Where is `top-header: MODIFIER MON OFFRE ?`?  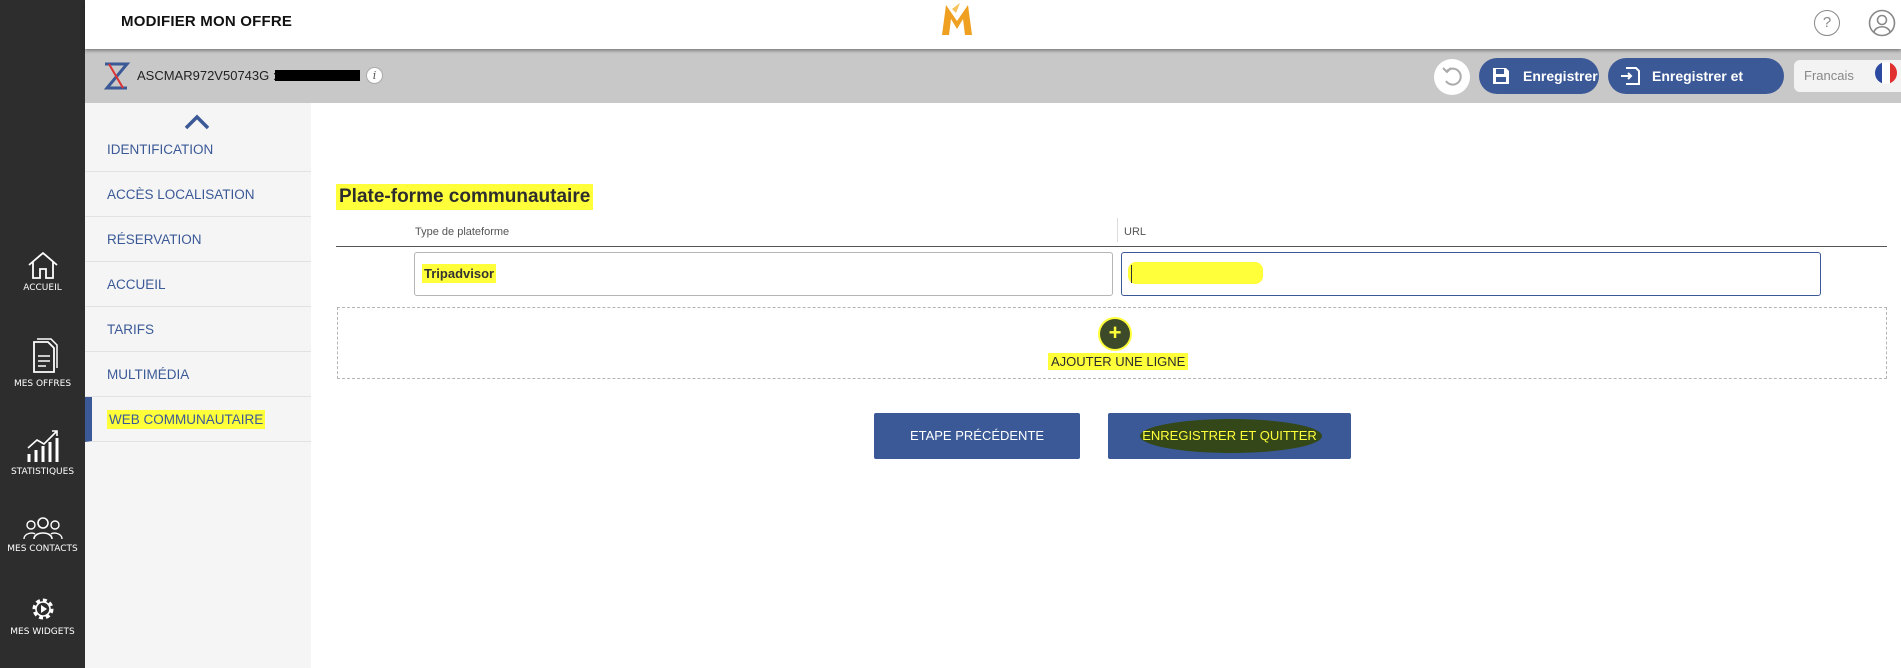 top-header: MODIFIER MON OFFRE ? is located at coordinates (993, 24).